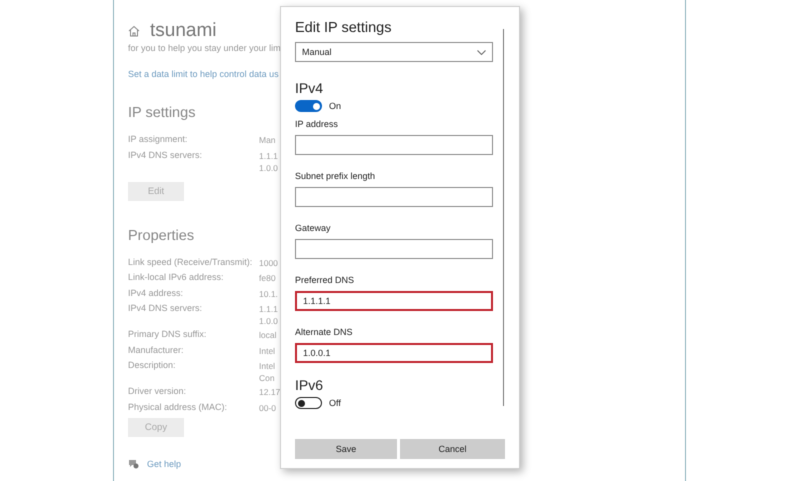 The width and height of the screenshot is (800, 481). What do you see at coordinates (346, 449) in the screenshot?
I see `save-button: Save` at bounding box center [346, 449].